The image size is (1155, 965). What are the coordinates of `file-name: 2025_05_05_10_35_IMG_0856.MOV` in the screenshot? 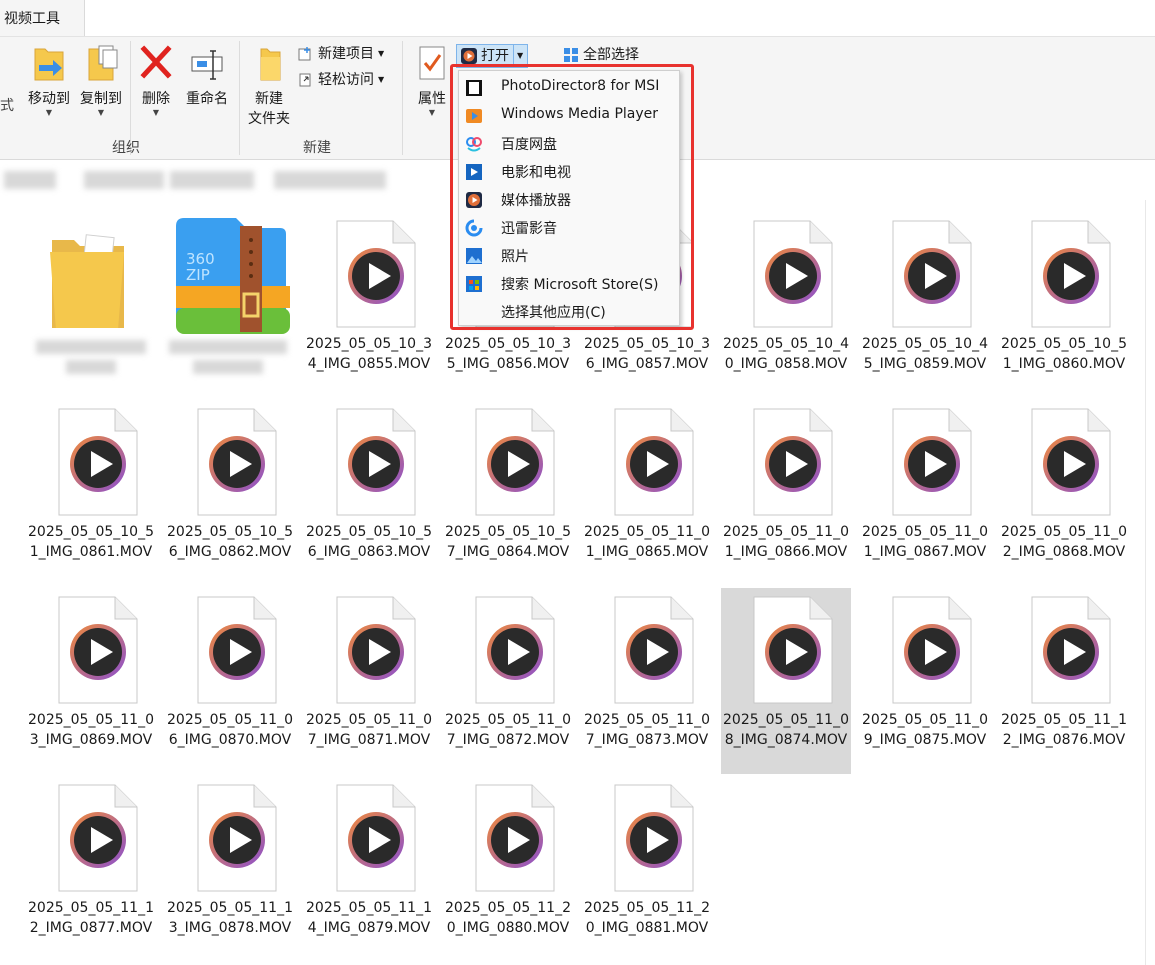 It's located at (508, 354).